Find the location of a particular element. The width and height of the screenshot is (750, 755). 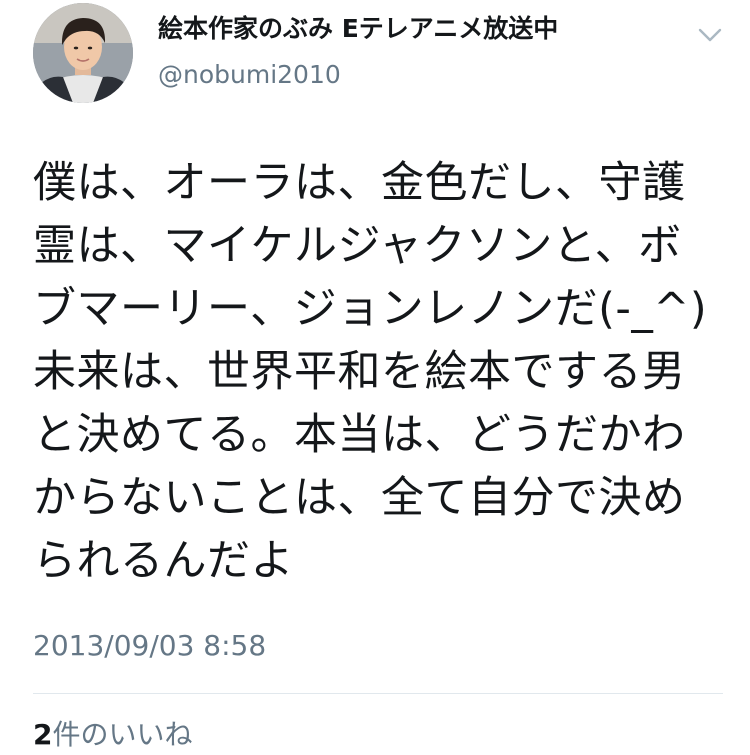

author-handle: @nobumi2010 is located at coordinates (418, 75).